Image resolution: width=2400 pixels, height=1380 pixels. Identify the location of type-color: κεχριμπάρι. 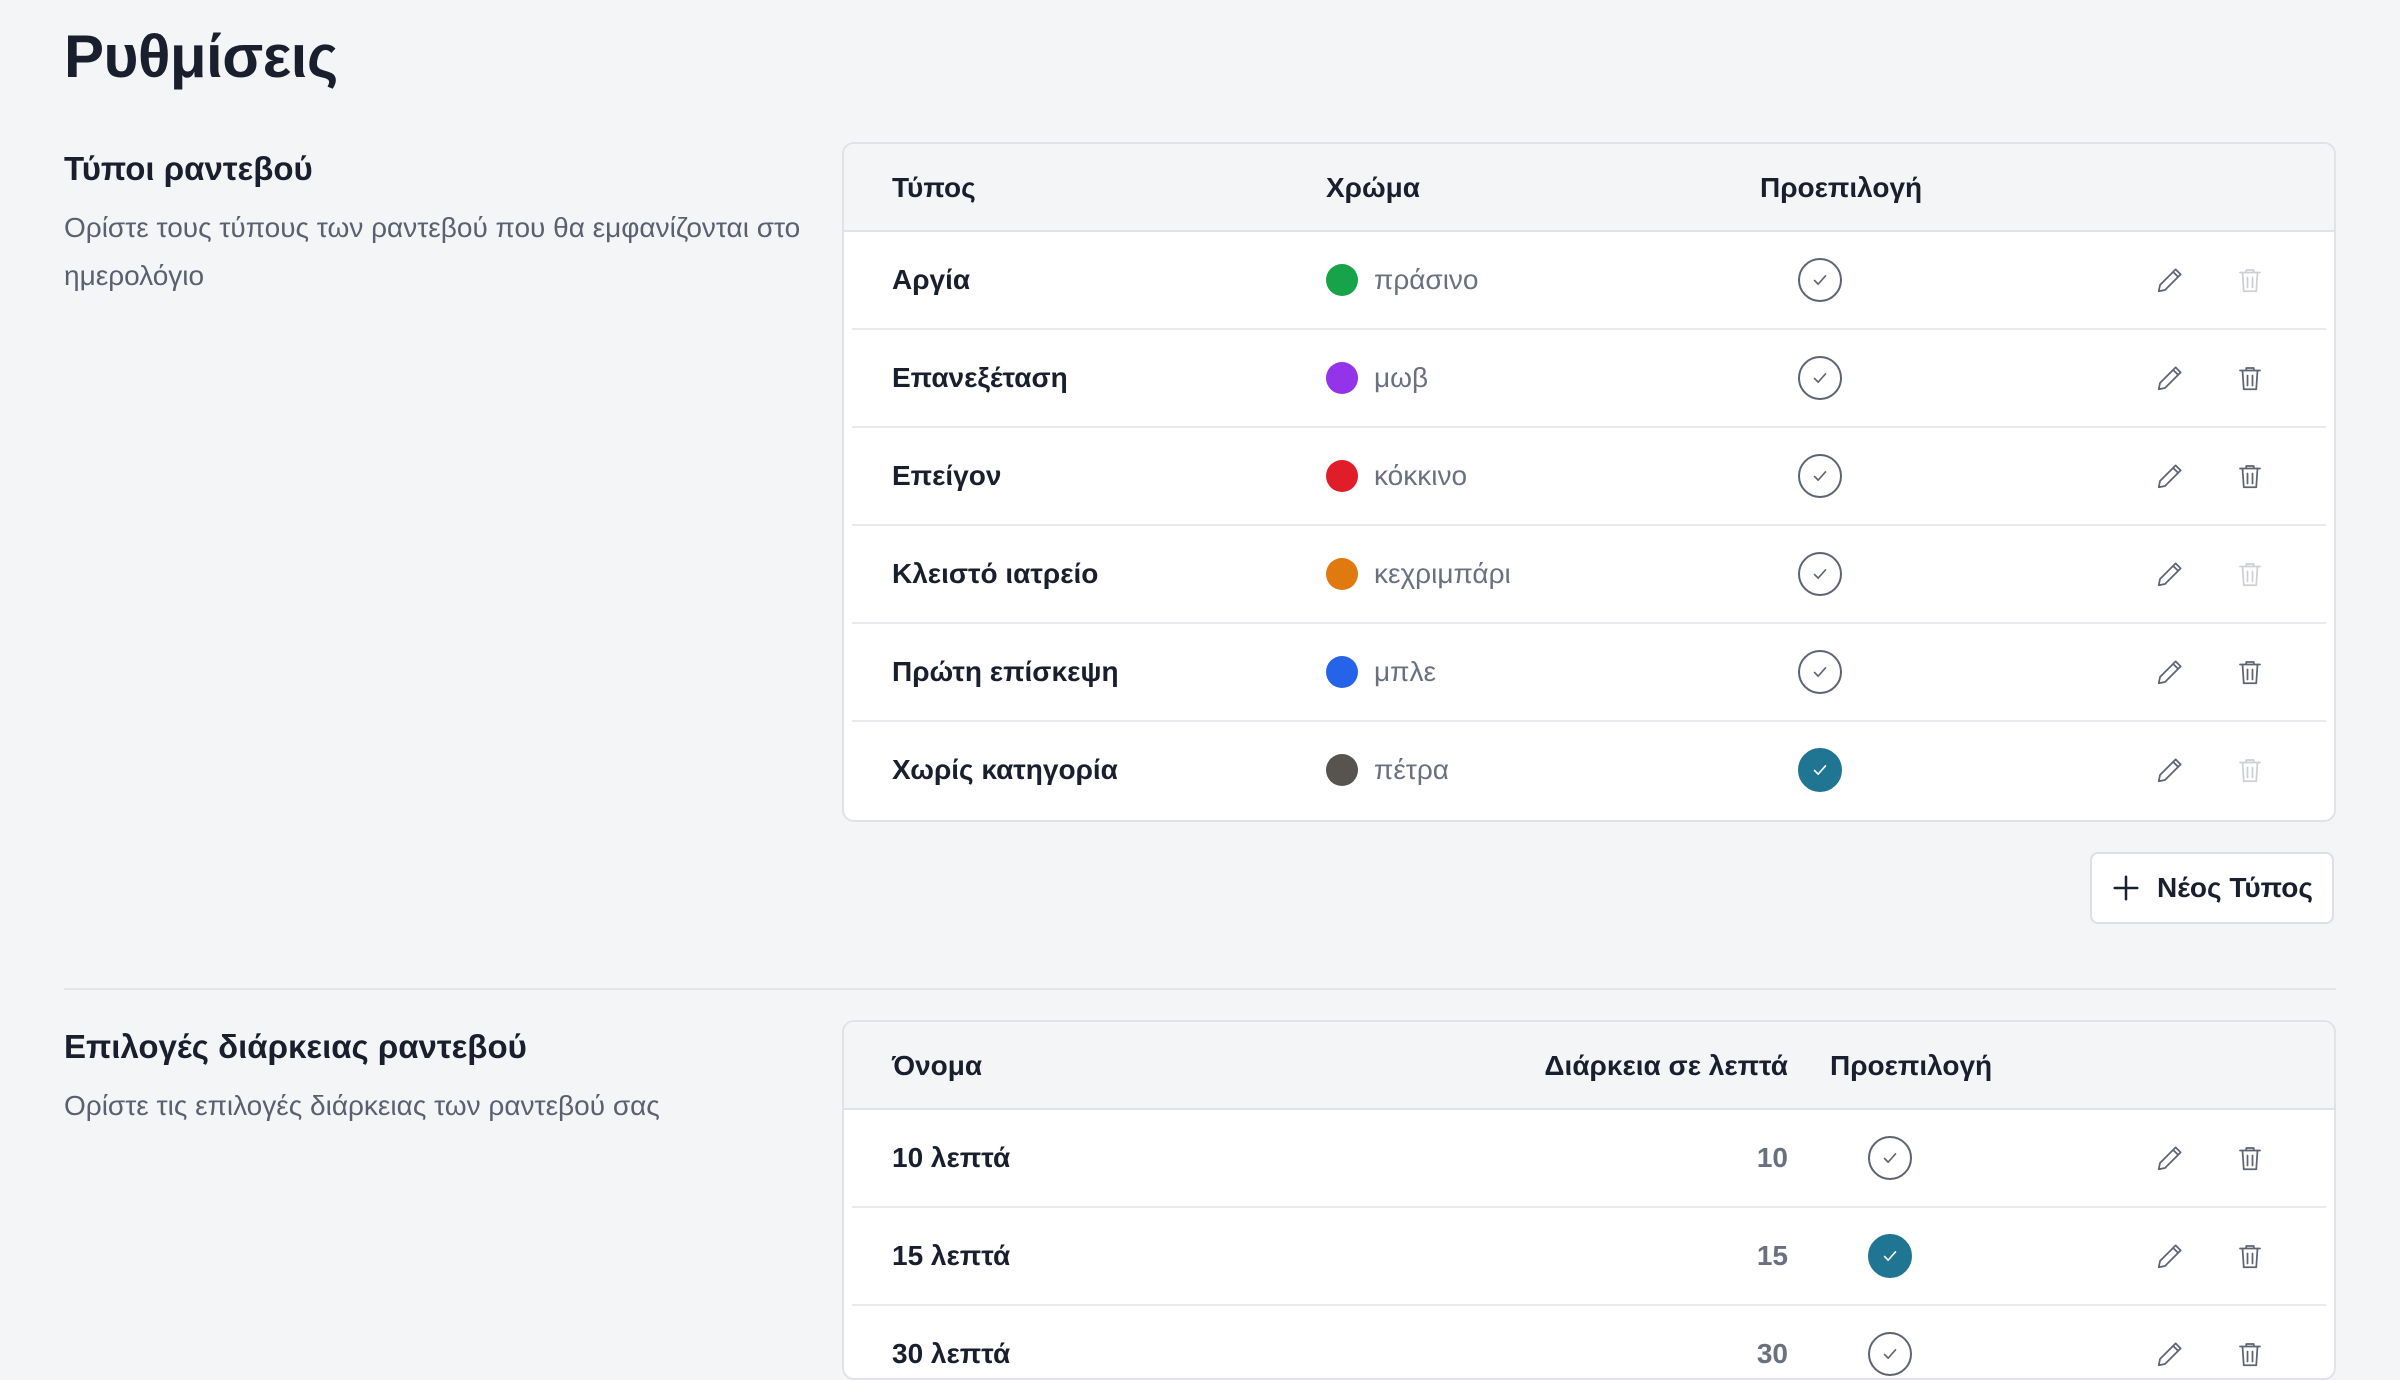
(1418, 574).